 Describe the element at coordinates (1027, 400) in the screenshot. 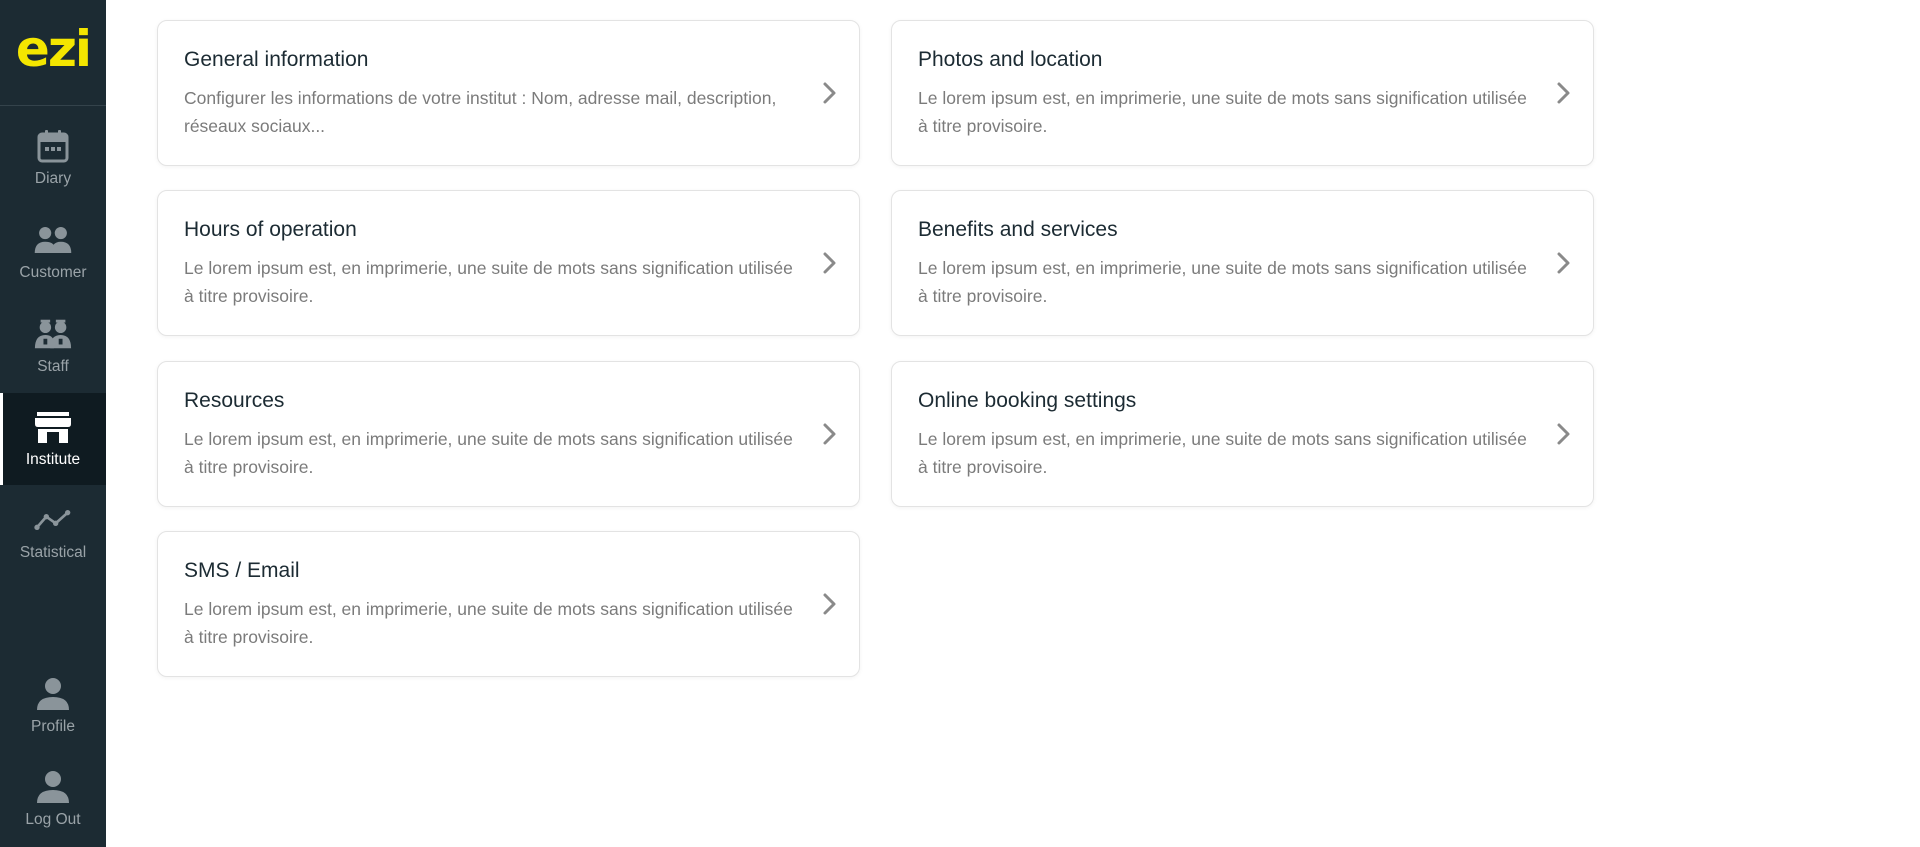

I see `card-title: Online booking settings` at that location.